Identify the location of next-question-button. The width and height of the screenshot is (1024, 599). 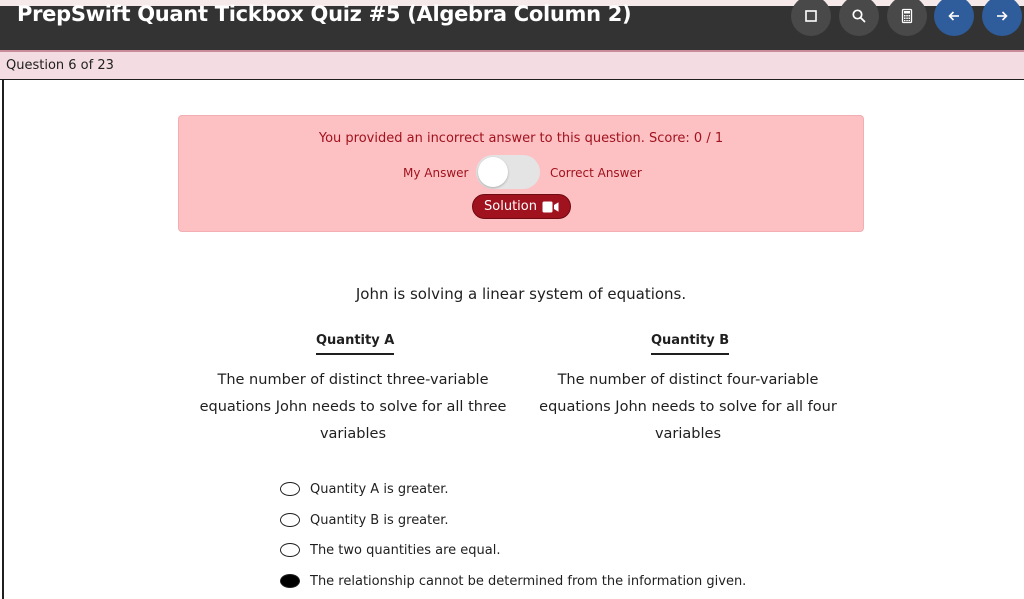
(1002, 18).